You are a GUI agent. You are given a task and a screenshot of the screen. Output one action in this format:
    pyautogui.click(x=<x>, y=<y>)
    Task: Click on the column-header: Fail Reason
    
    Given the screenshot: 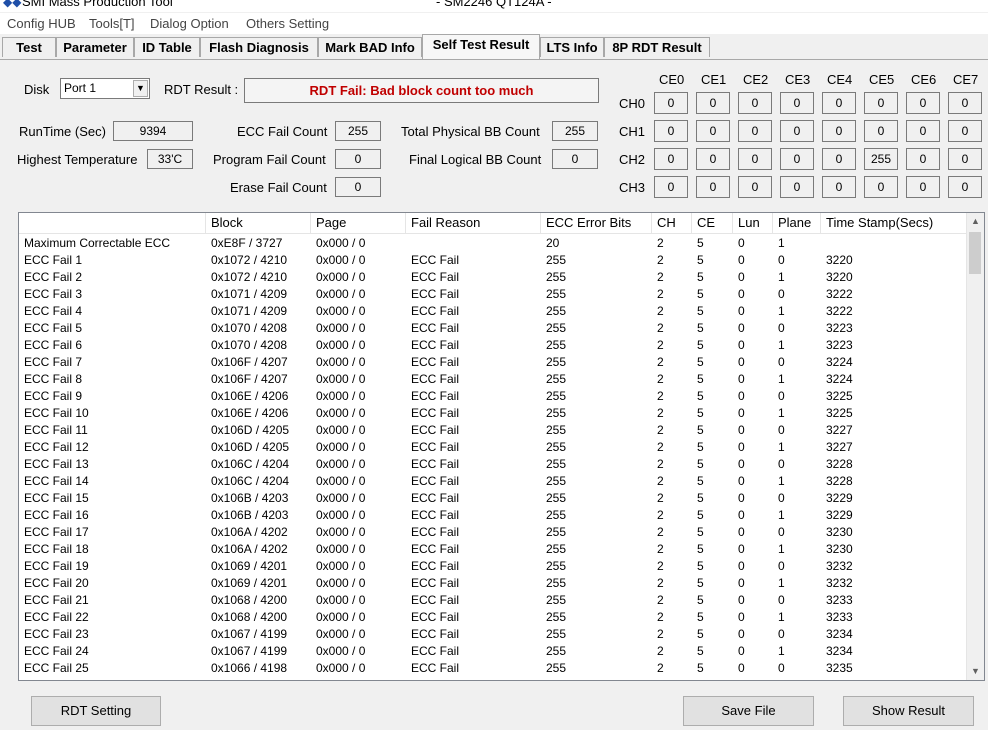 What is the action you would take?
    pyautogui.click(x=473, y=223)
    